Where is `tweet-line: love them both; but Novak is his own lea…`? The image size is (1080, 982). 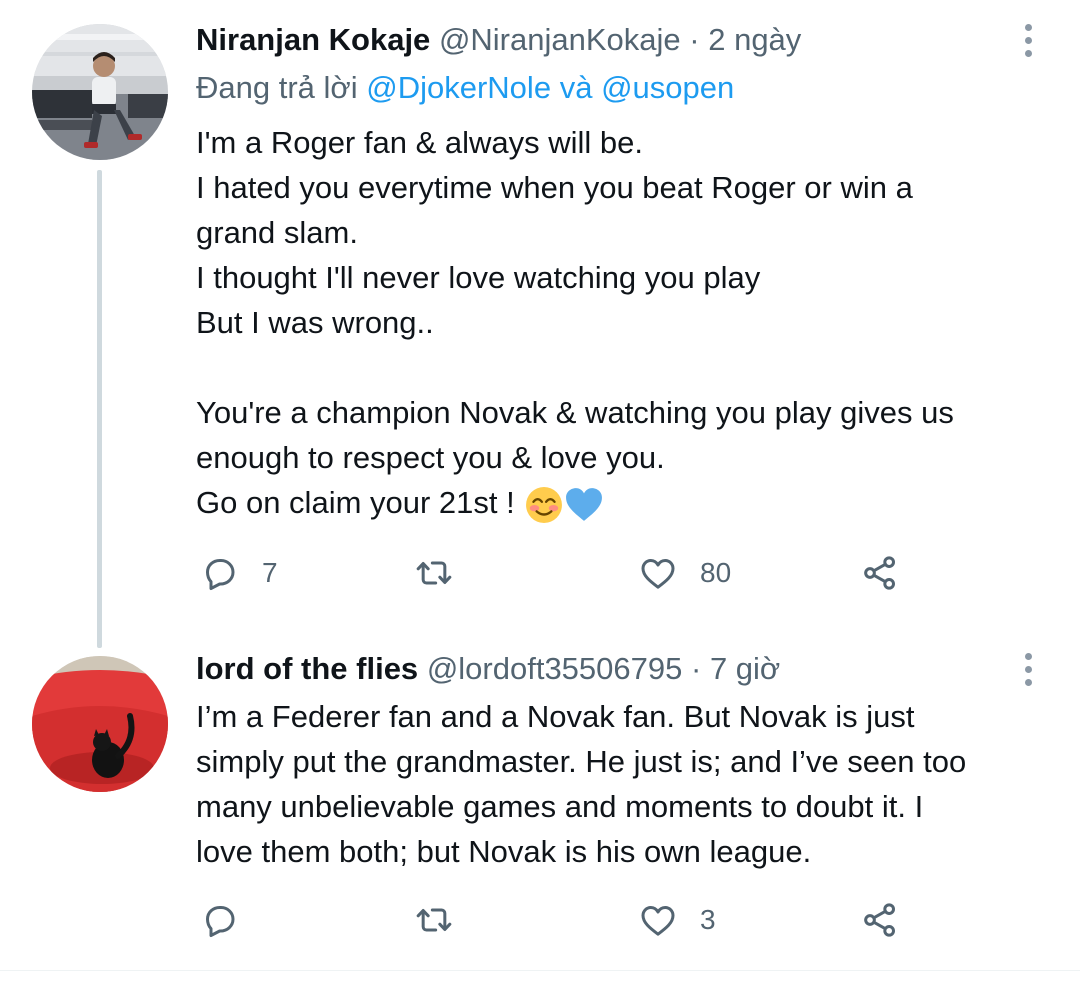 tweet-line: love them both; but Novak is his own lea… is located at coordinates (504, 851).